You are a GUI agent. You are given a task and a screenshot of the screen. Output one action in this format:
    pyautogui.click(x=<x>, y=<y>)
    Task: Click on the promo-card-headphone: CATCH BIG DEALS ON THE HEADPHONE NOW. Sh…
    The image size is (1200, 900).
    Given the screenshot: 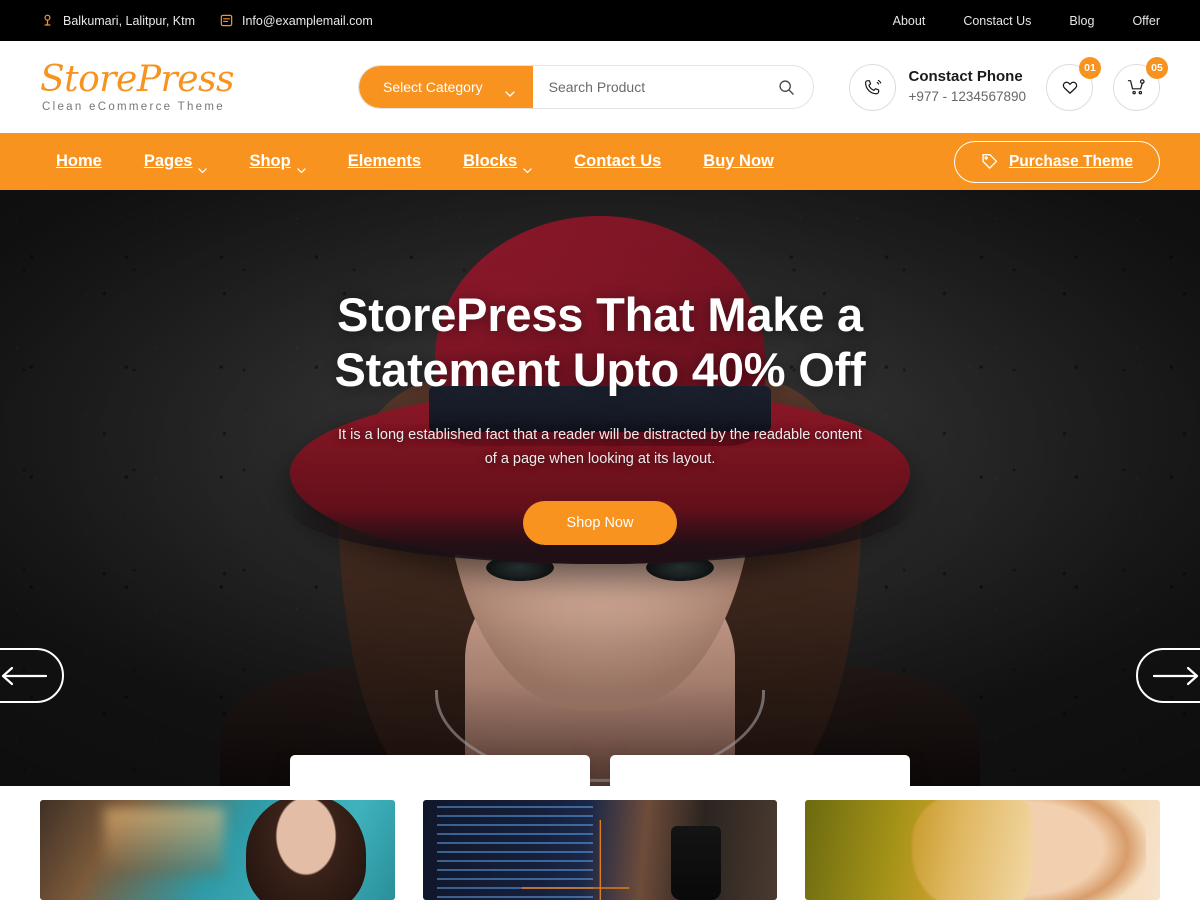 What is the action you would take?
    pyautogui.click(x=440, y=770)
    